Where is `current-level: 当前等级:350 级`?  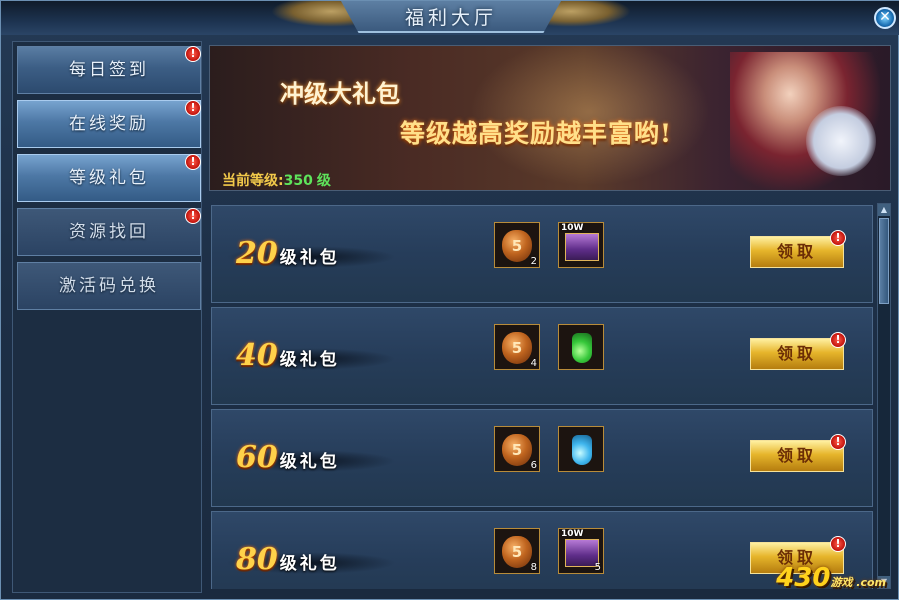 current-level: 当前等级:350 级 is located at coordinates (276, 180).